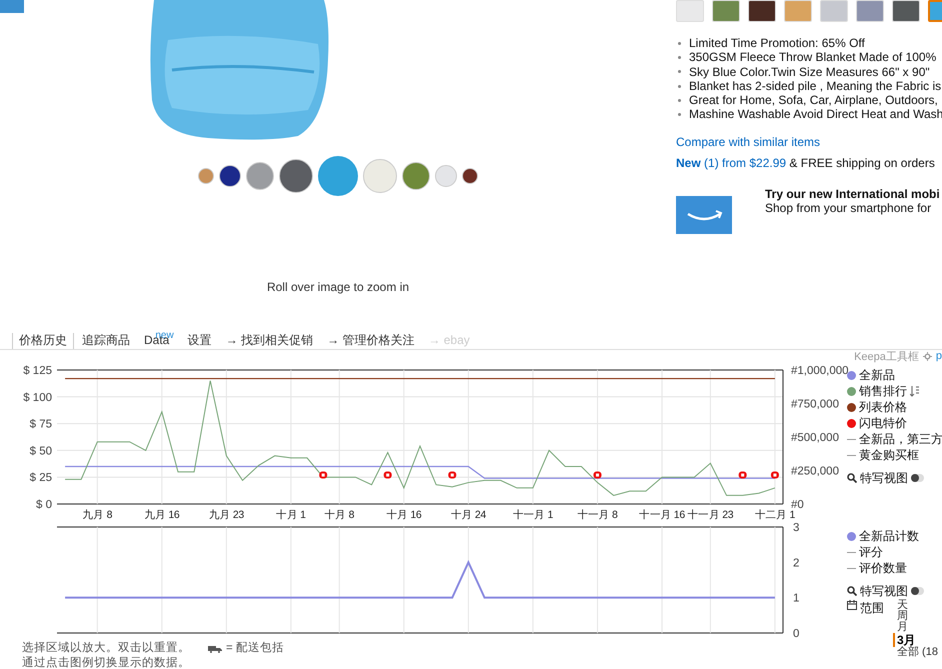  What do you see at coordinates (255, 648) in the screenshot?
I see `shipping-legend: = 配送包括` at bounding box center [255, 648].